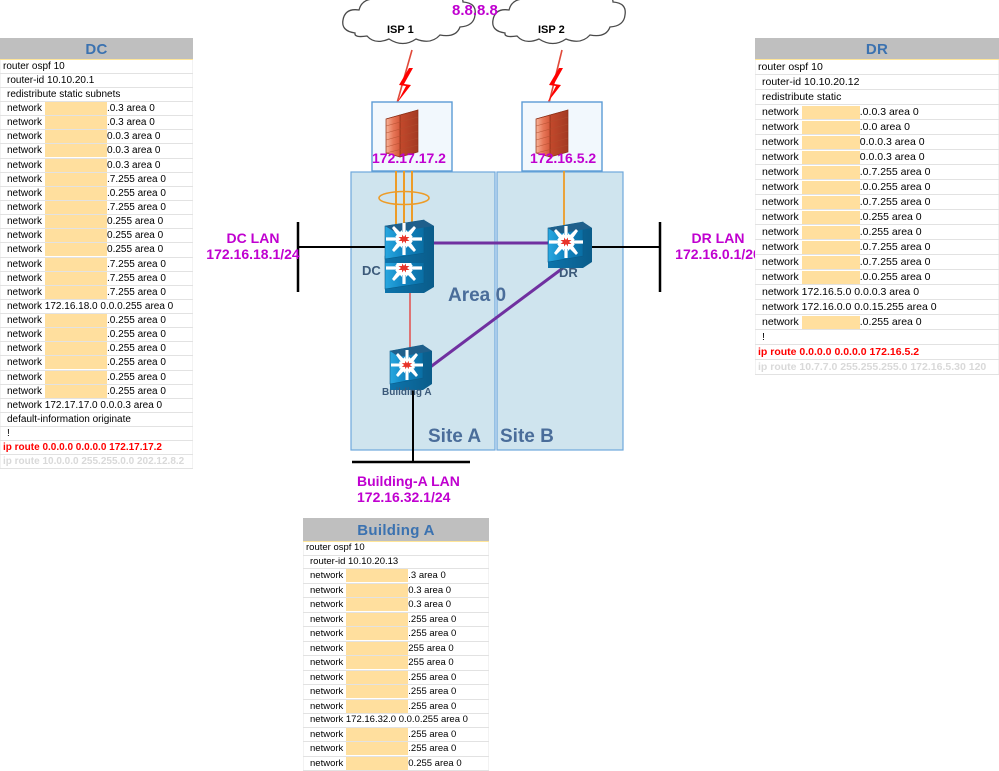 The width and height of the screenshot is (999, 771). Describe the element at coordinates (559, 22) in the screenshot. I see `isp-2-cloud` at that location.